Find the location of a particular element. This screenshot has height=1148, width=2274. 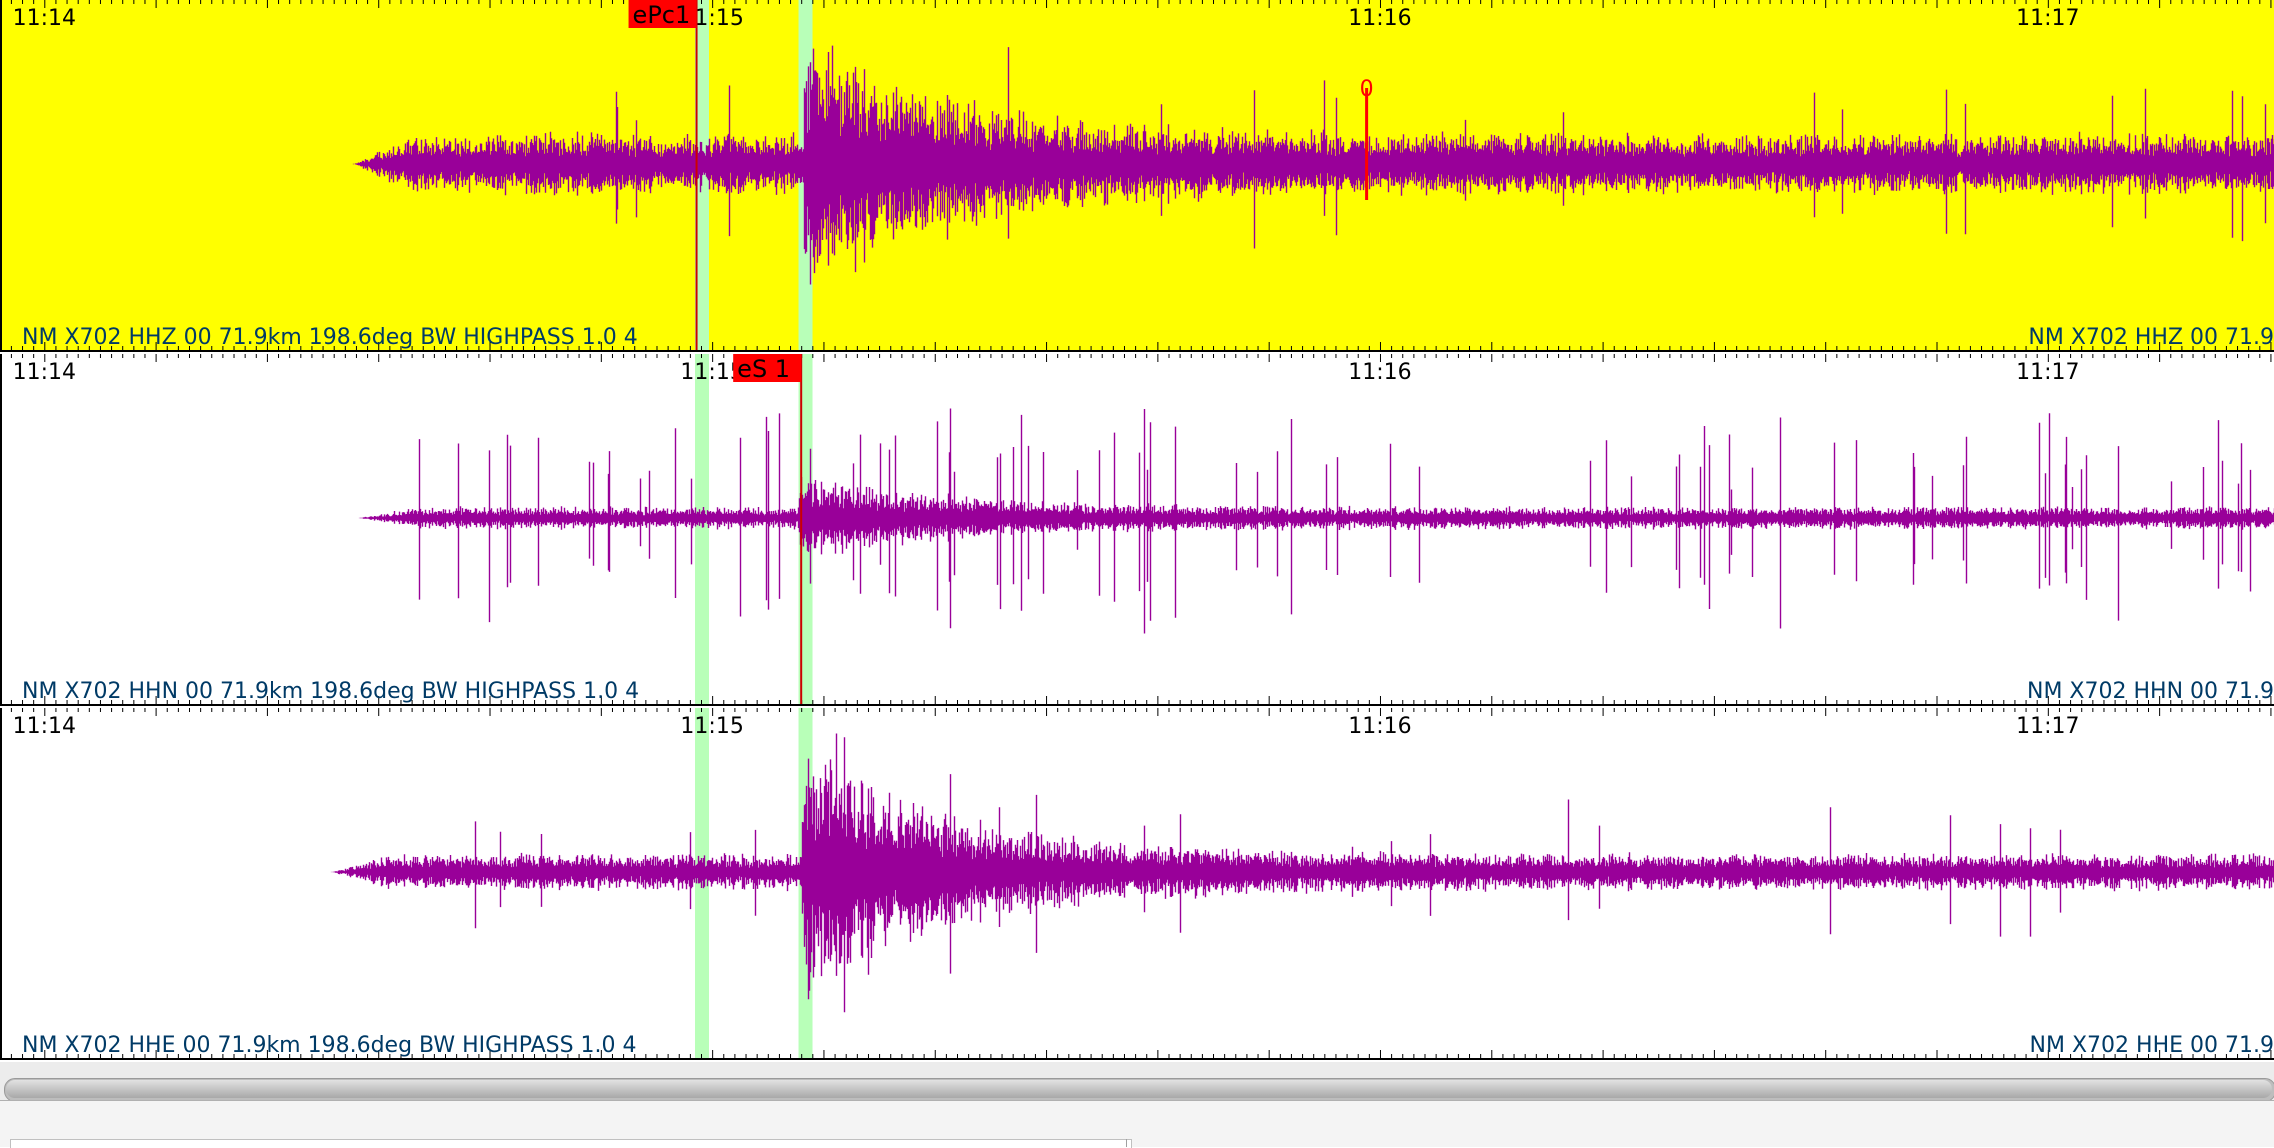

predicted-phase-marker is located at coordinates (702, 530).